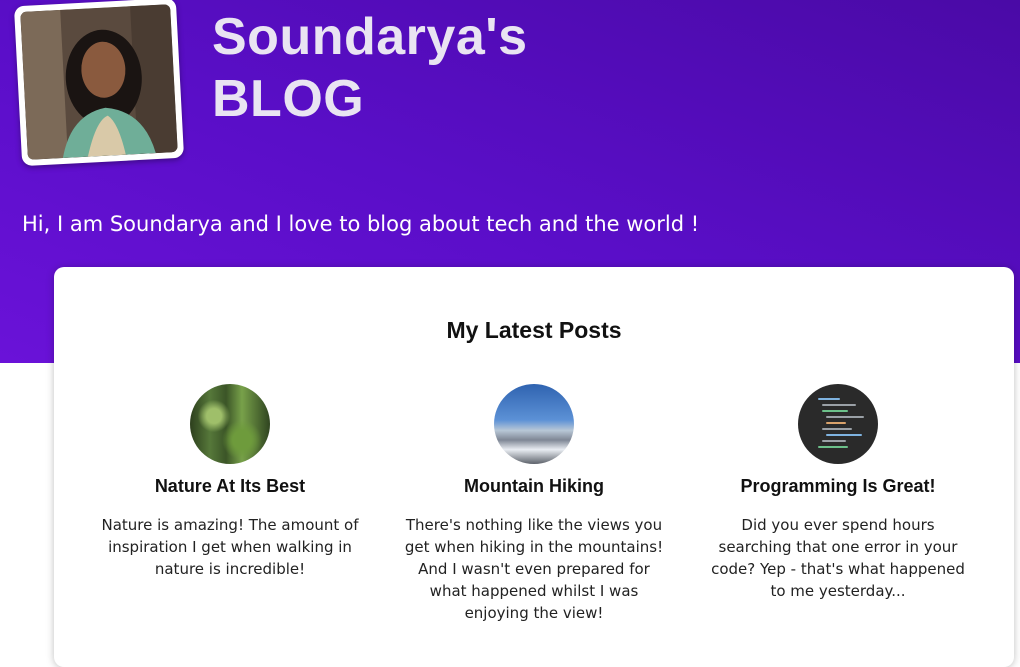  I want to click on site-title-line-2: BLOG, so click(288, 99).